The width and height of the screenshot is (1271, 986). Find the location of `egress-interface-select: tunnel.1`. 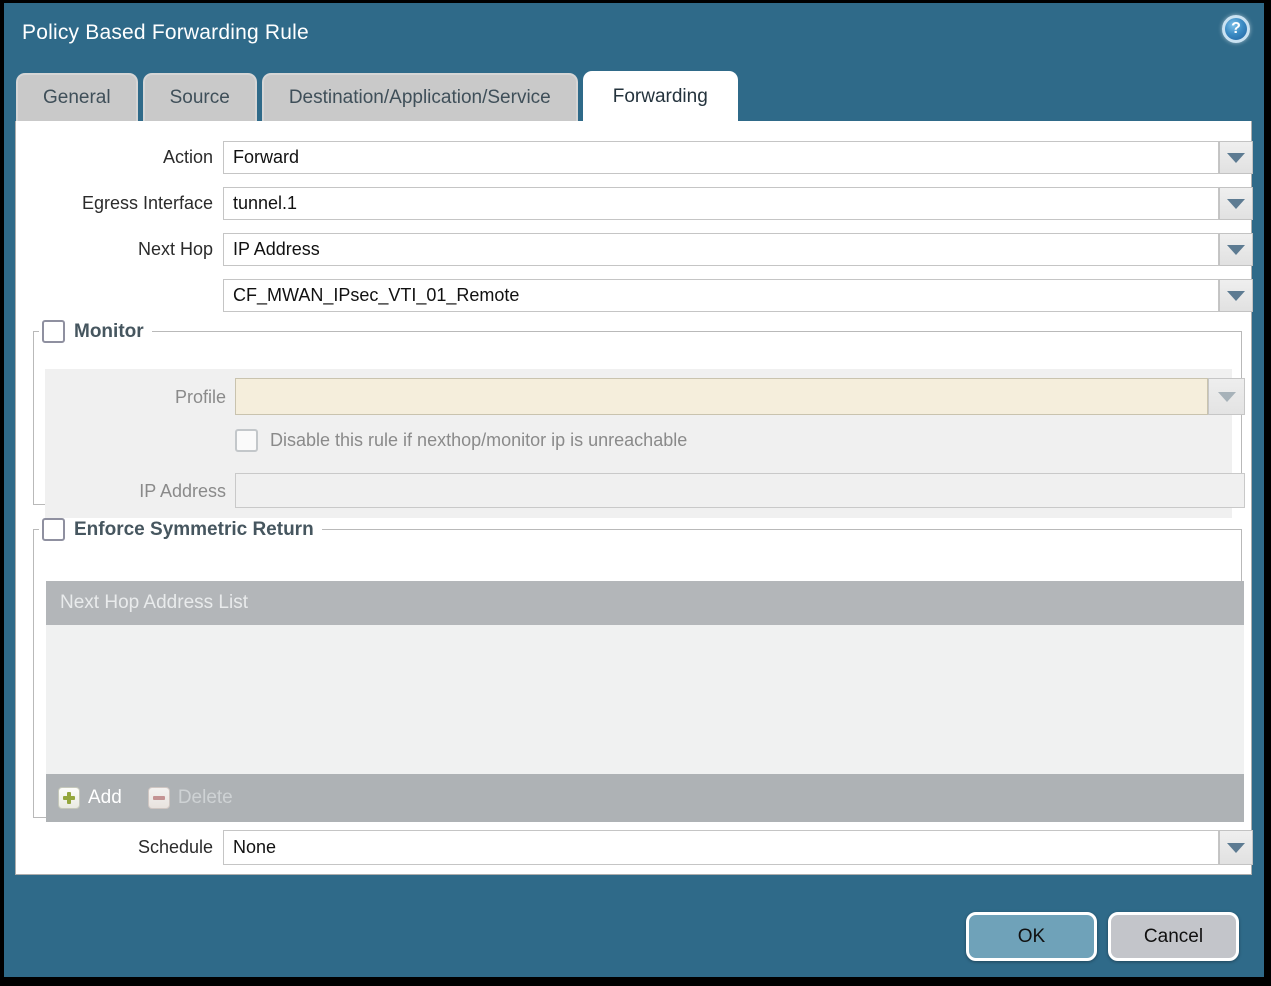

egress-interface-select: tunnel.1 is located at coordinates (721, 203).